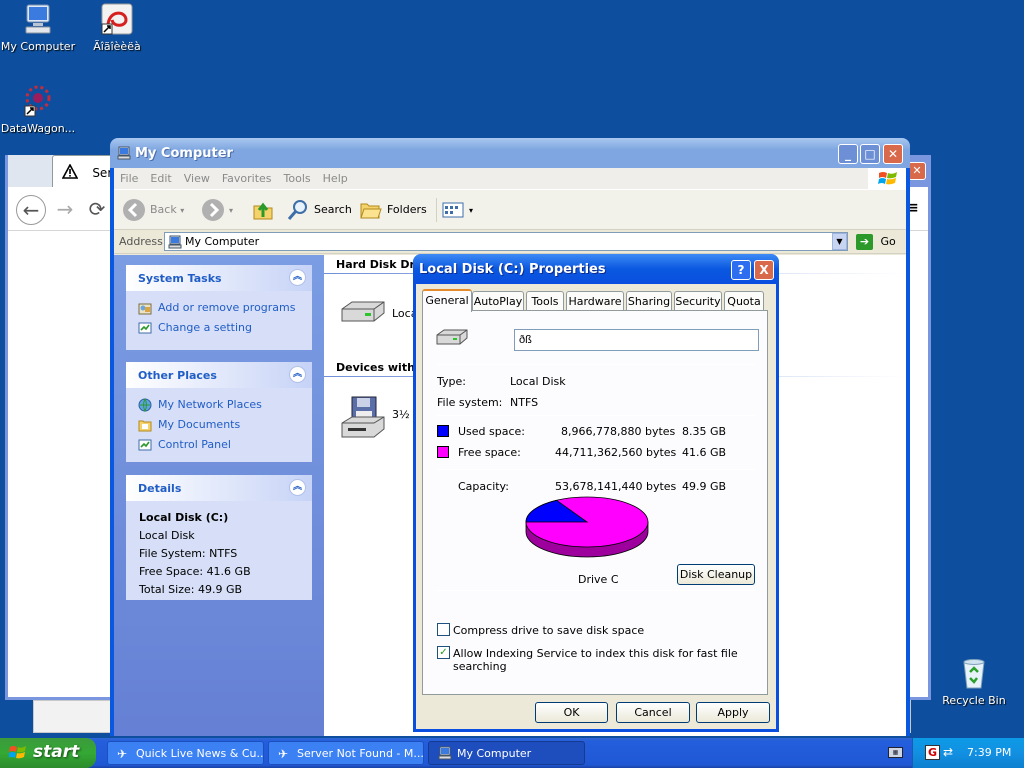  What do you see at coordinates (741, 270) in the screenshot?
I see `help-button: ?` at bounding box center [741, 270].